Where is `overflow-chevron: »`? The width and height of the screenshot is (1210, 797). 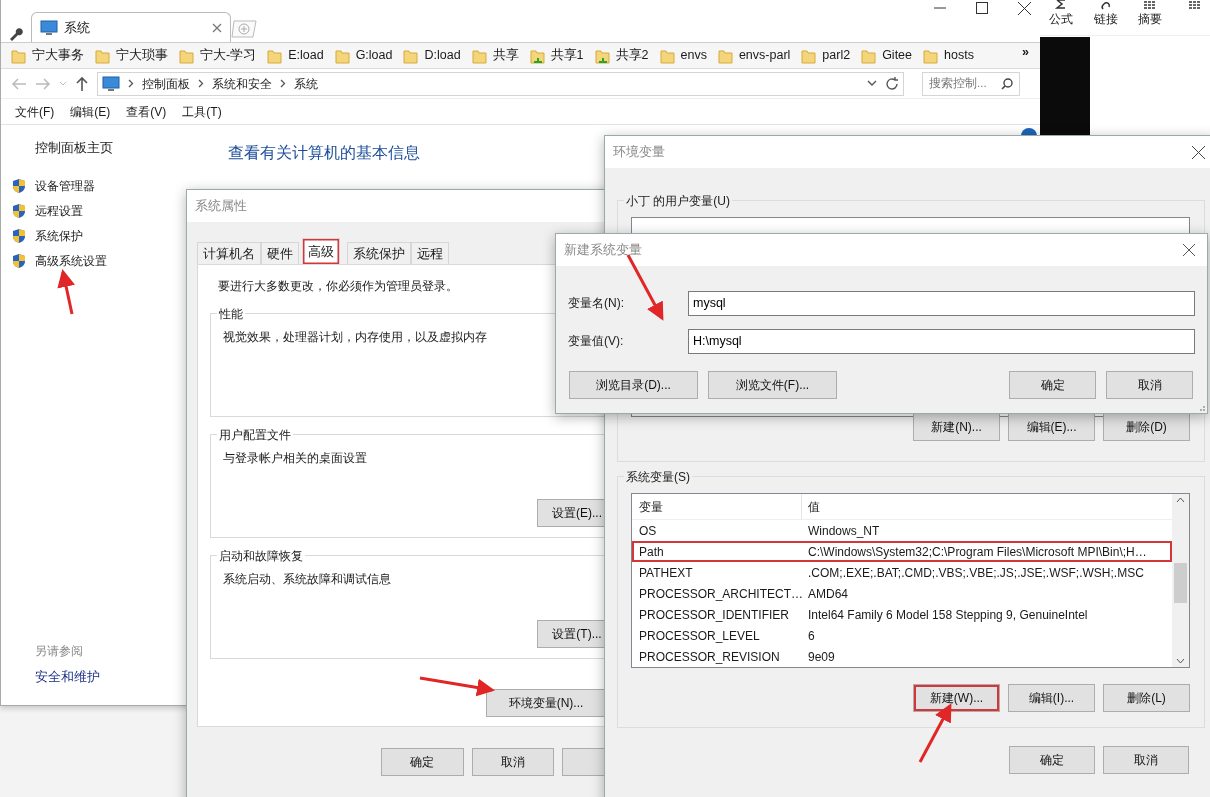 overflow-chevron: » is located at coordinates (1025, 52).